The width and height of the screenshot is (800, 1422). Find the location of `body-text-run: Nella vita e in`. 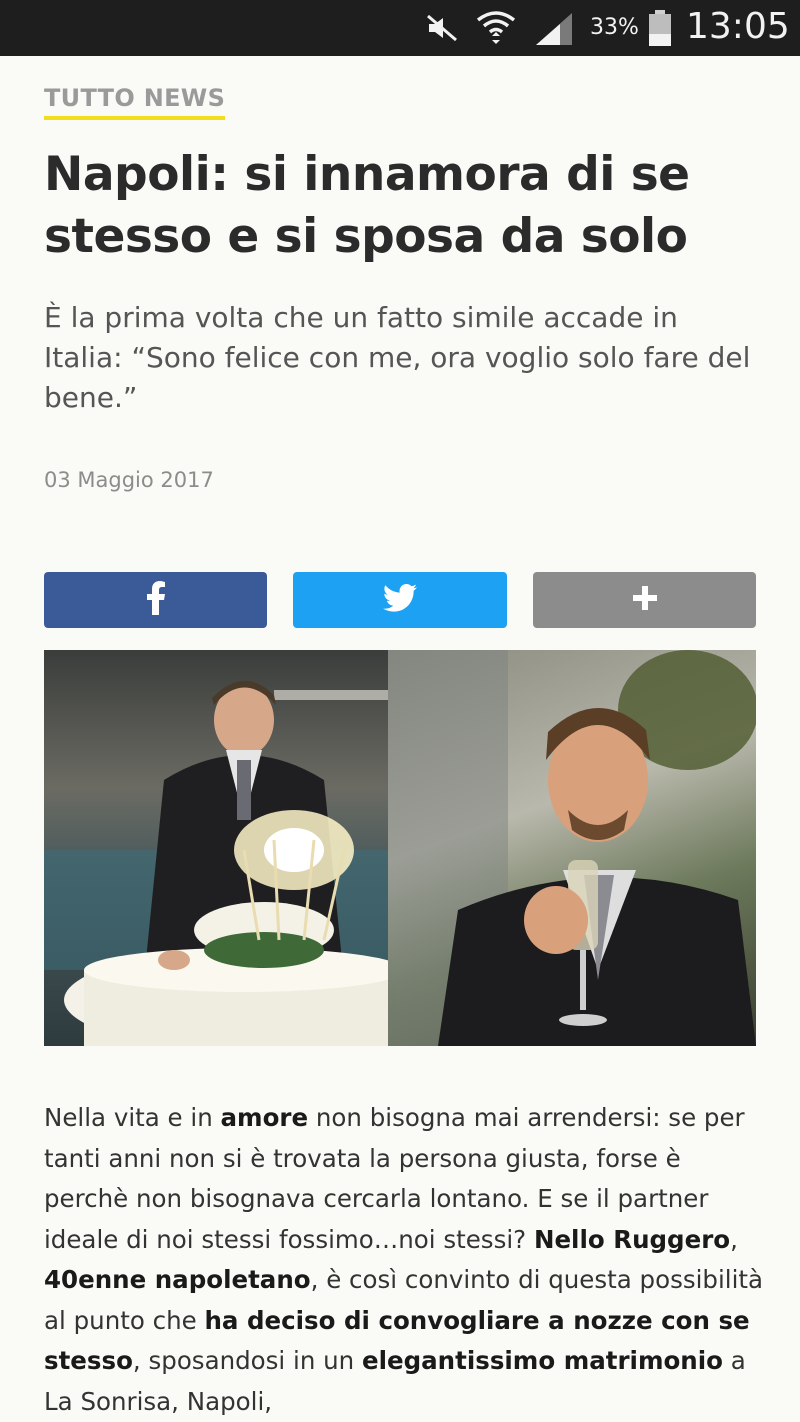

body-text-run: Nella vita e in is located at coordinates (132, 1117).